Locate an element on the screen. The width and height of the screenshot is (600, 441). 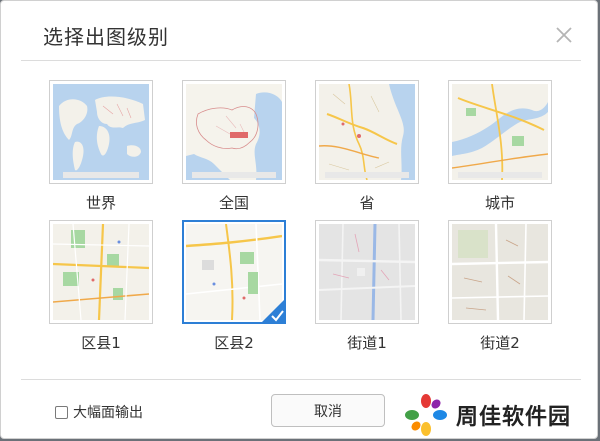
level-label-street-1: 街道1 is located at coordinates (367, 343).